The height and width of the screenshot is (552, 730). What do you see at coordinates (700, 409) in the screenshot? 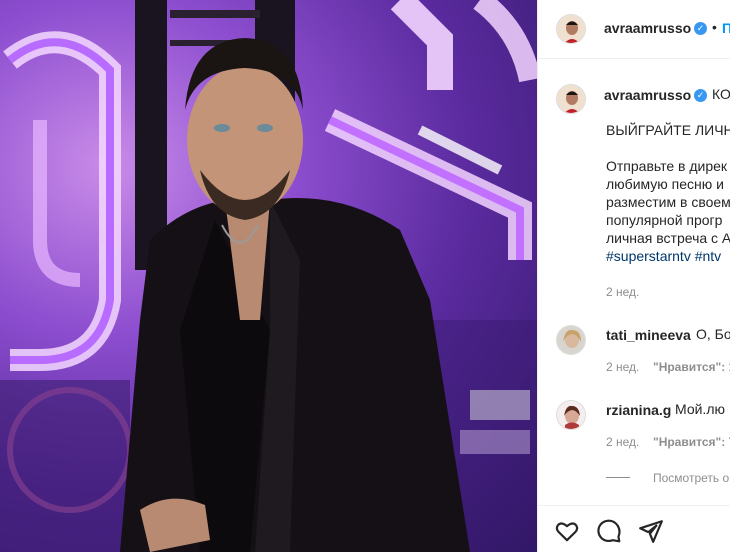
I see `comment-text: Мой.лю` at bounding box center [700, 409].